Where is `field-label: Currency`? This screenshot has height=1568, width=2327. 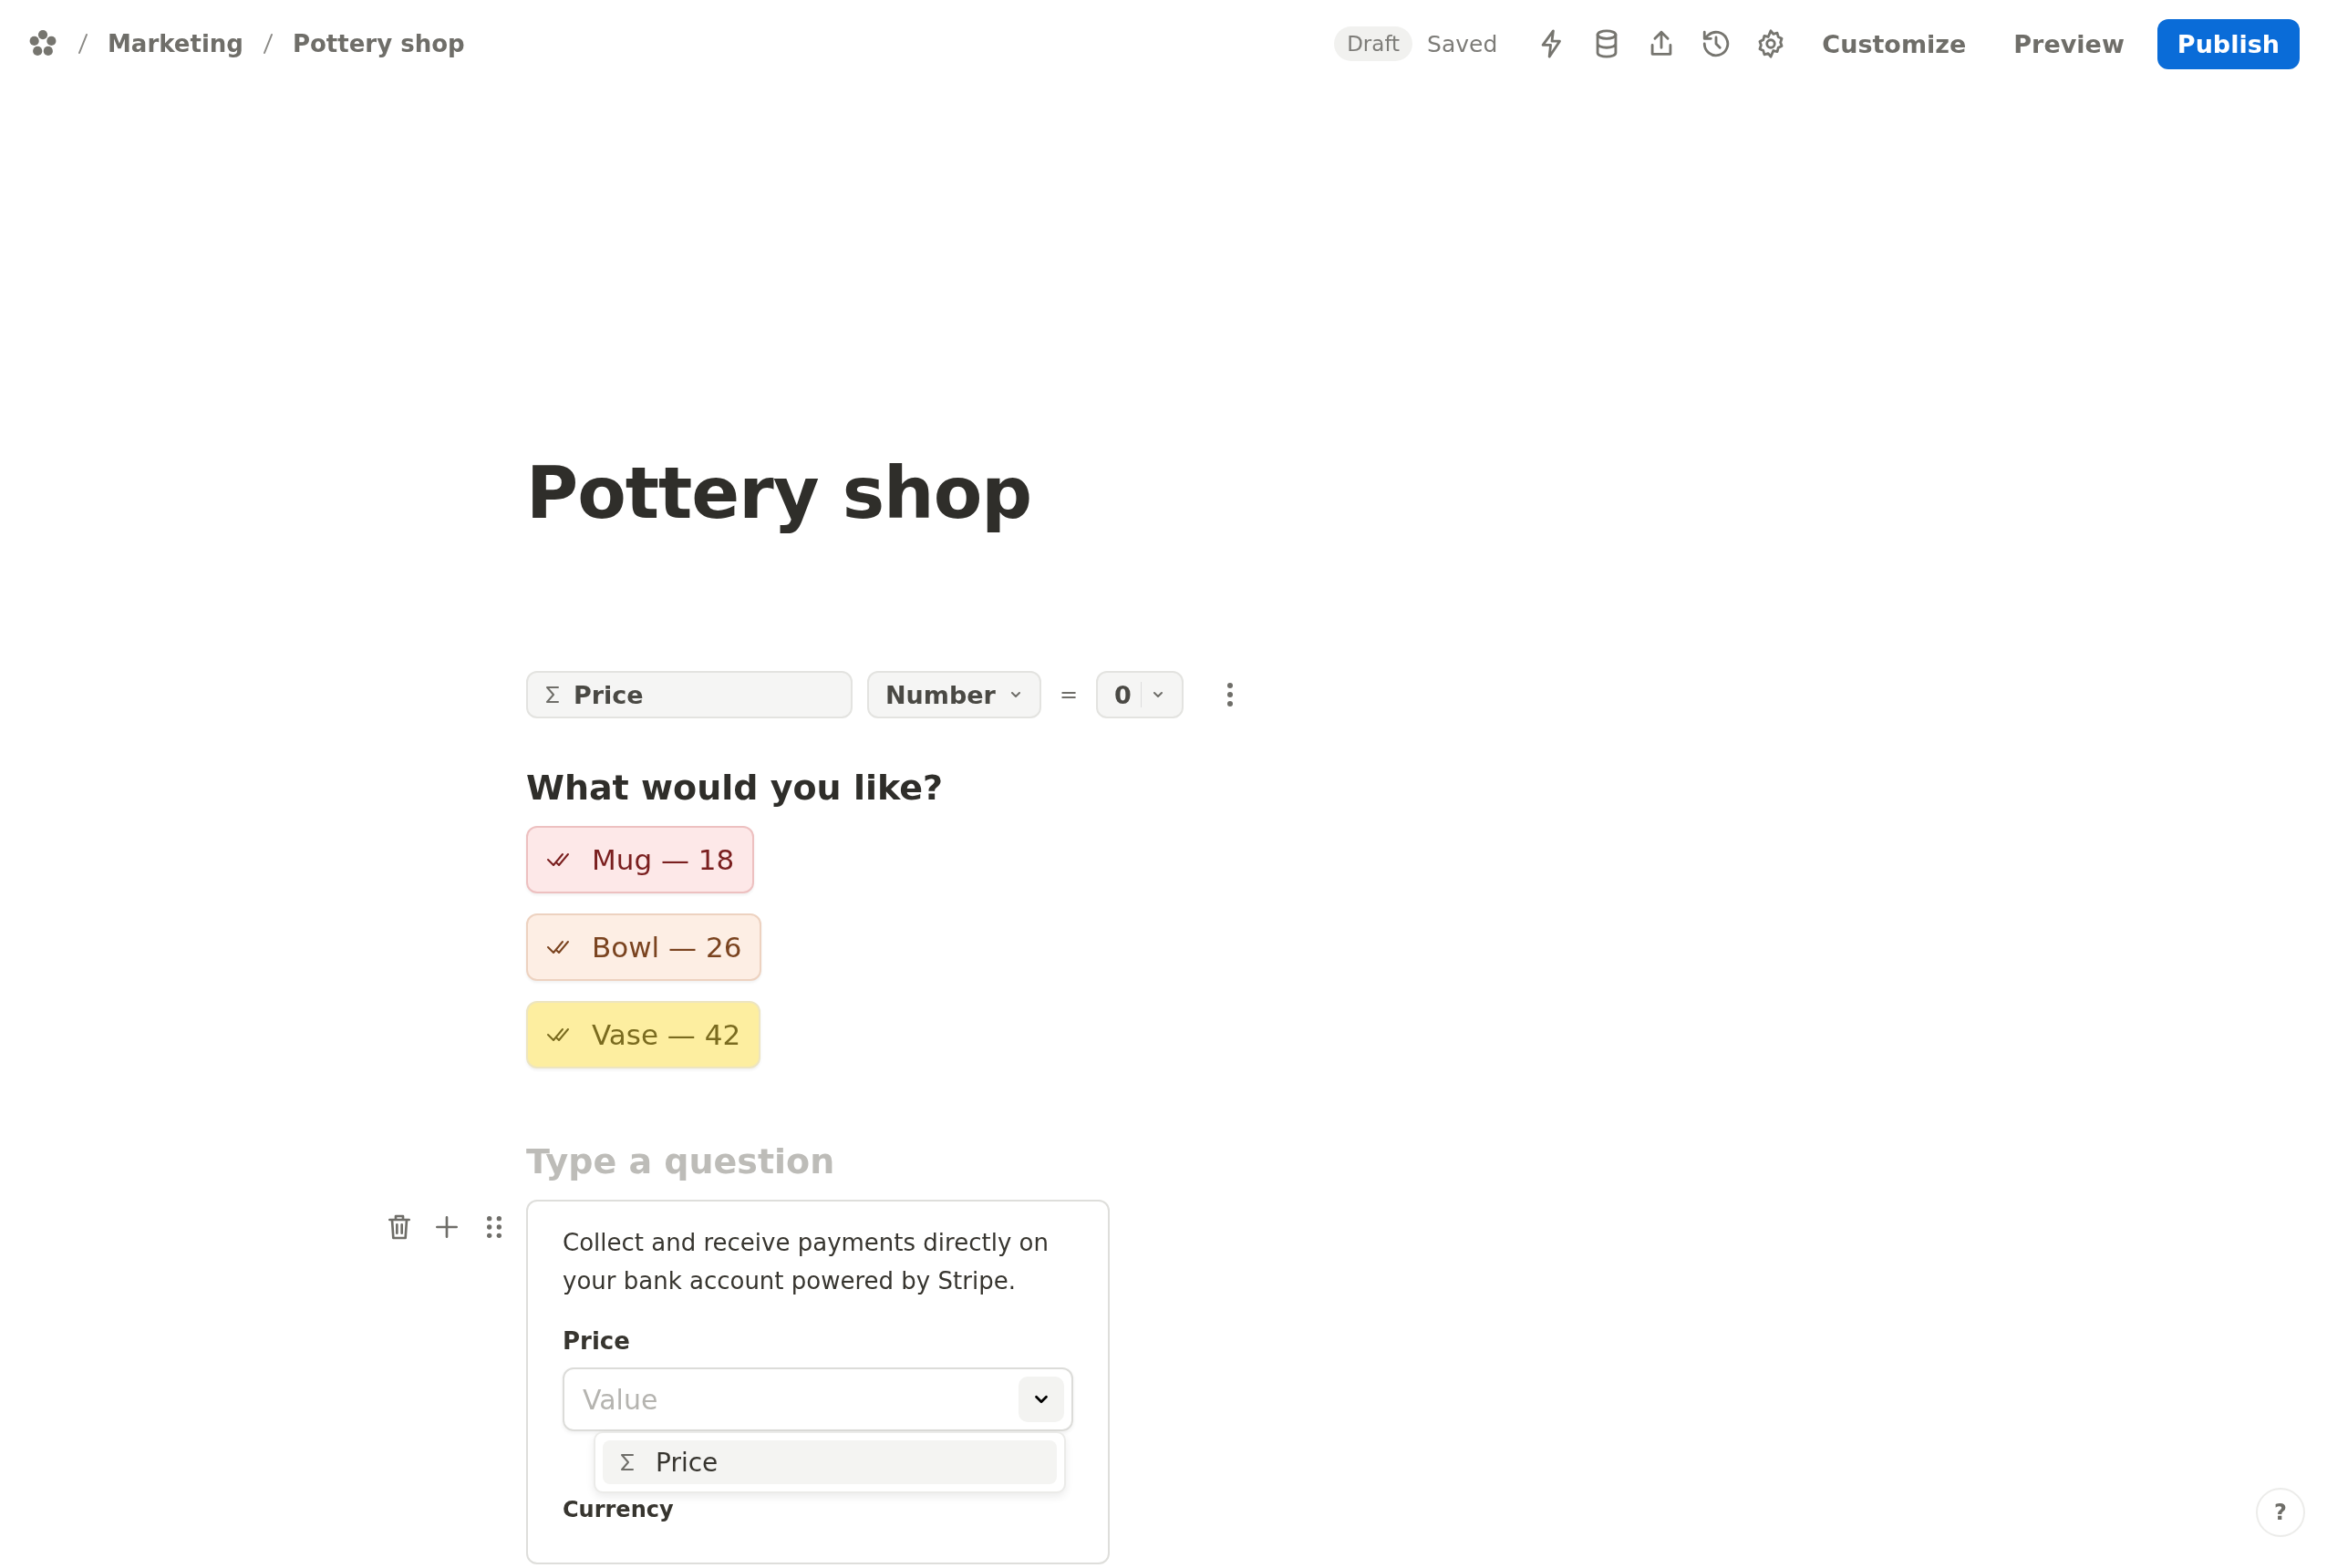
field-label: Currency is located at coordinates (619, 1509).